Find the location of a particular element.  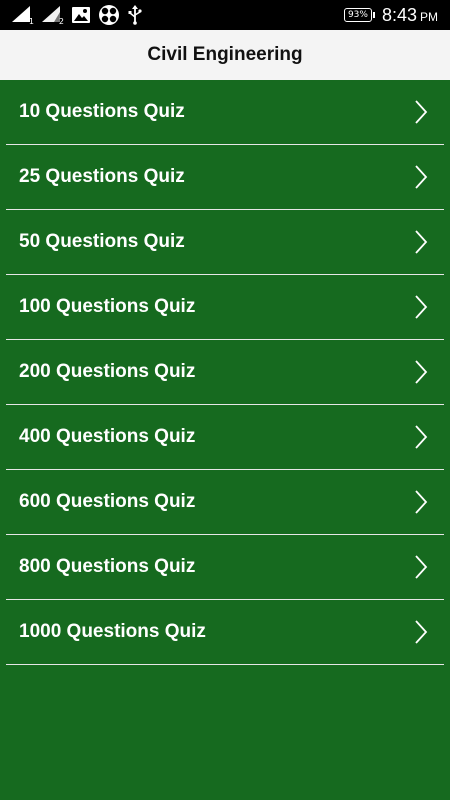

quiz-item-200: 200 Questions Quiz is located at coordinates (225, 372).